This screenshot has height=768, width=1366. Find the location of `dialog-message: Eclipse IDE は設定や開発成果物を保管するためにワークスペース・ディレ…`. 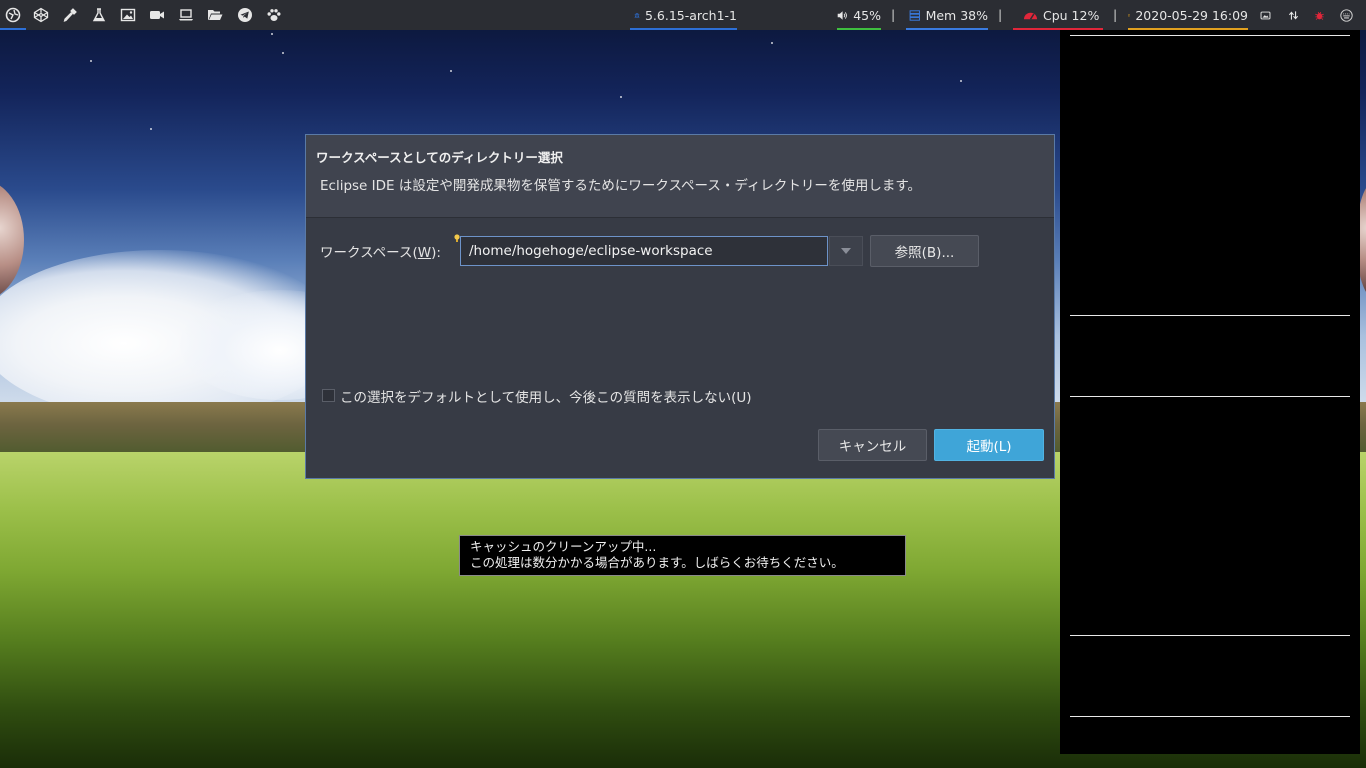

dialog-message: Eclipse IDE は設定や開発成果物を保管するためにワークスペース・ディレ… is located at coordinates (621, 186).